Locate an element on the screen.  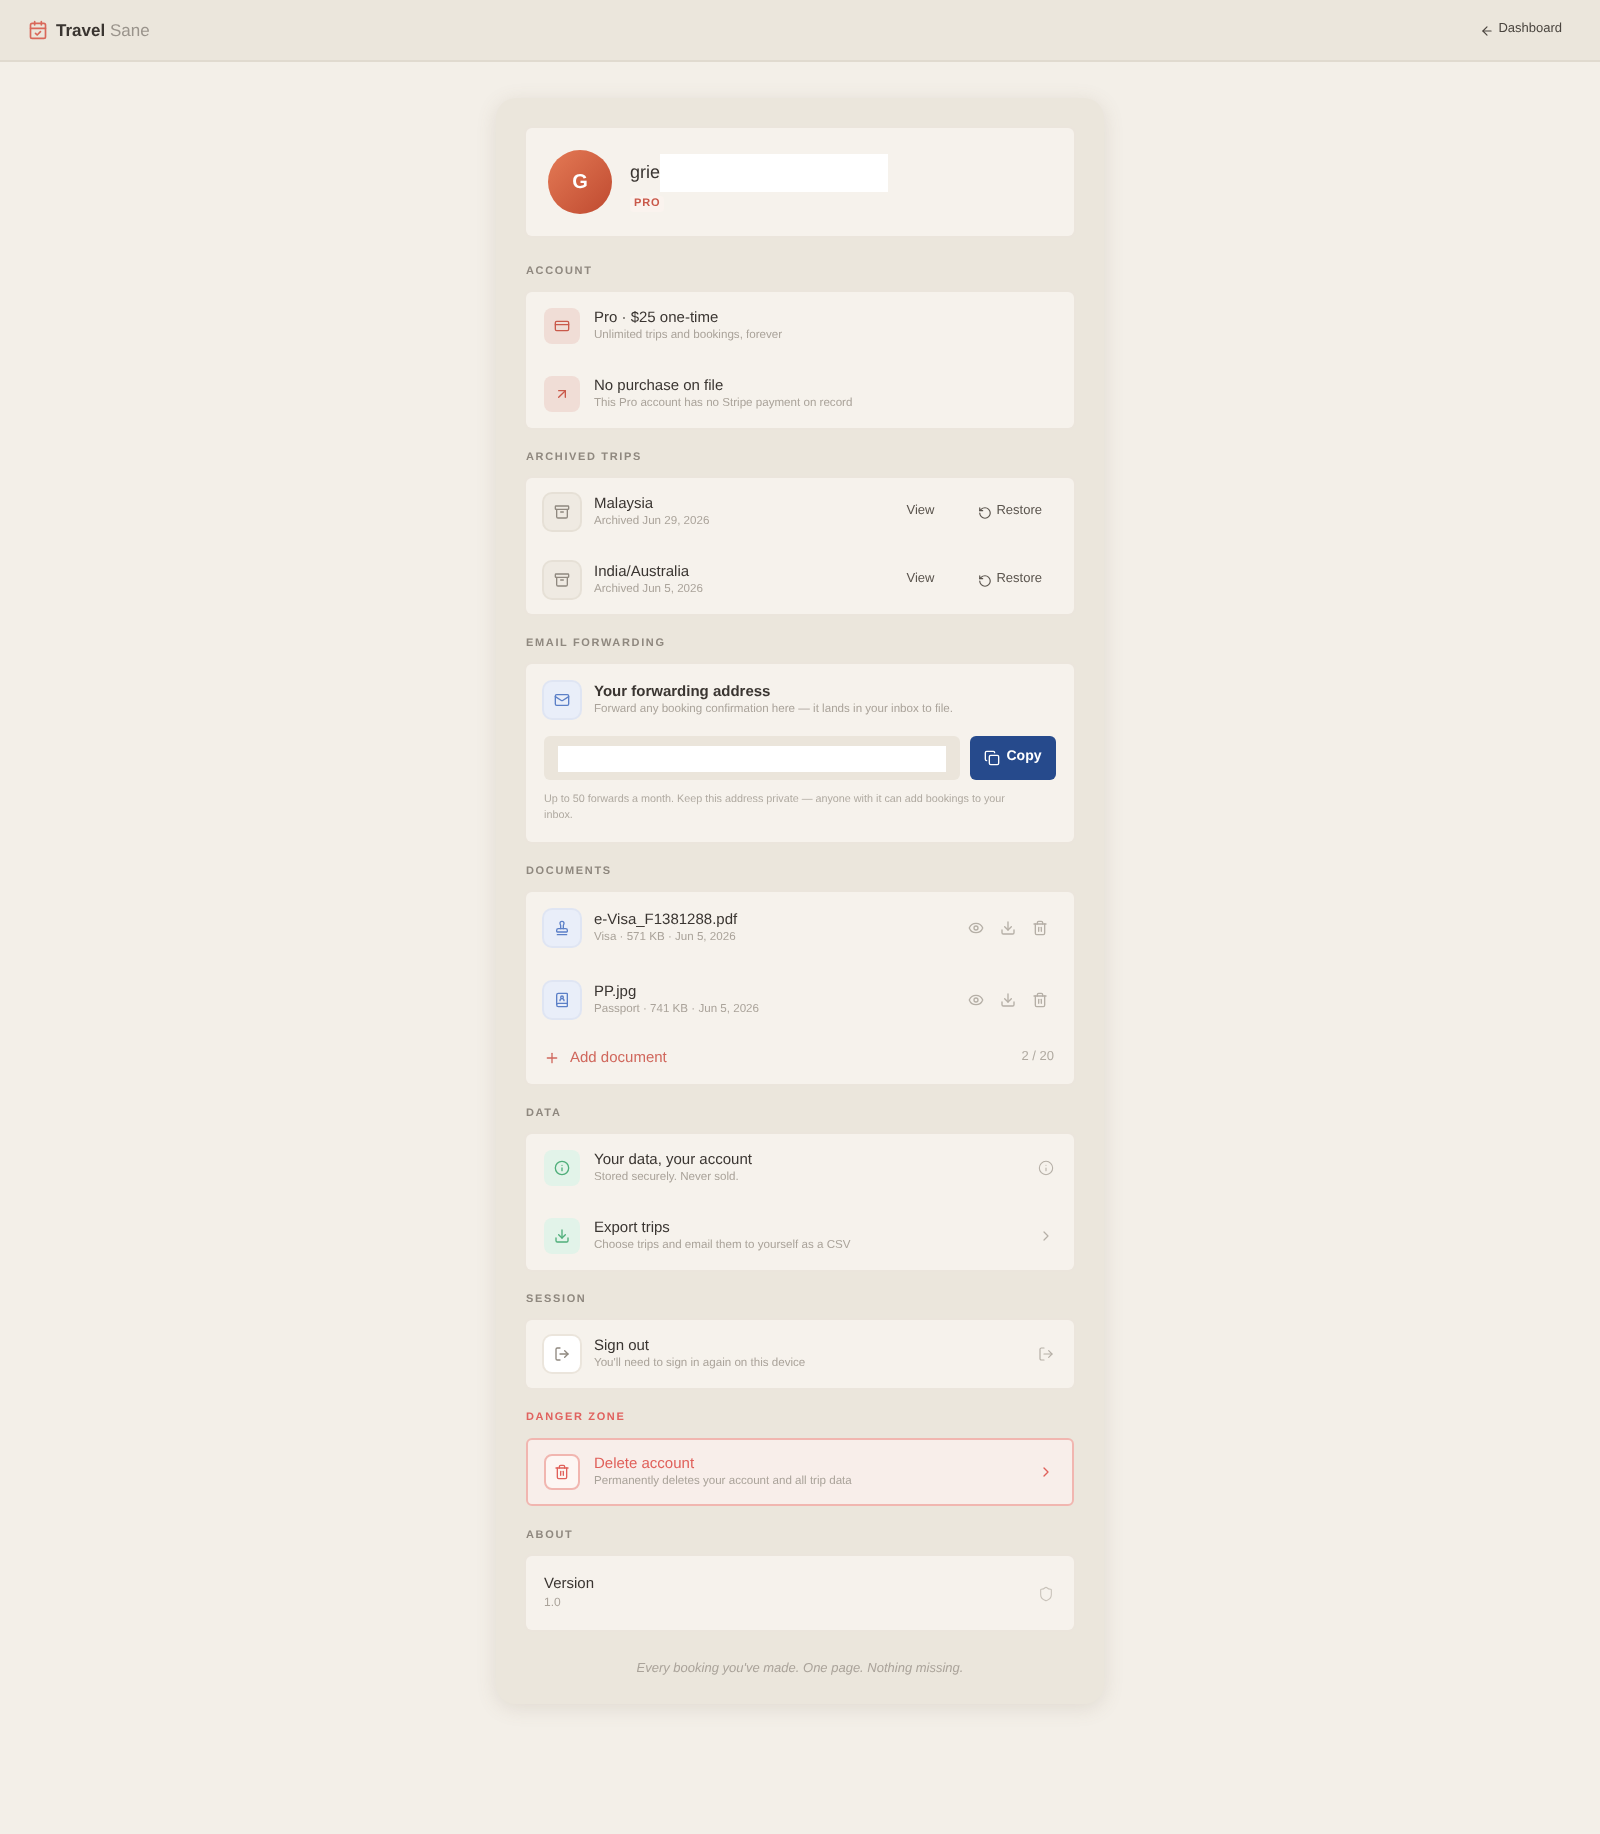
book-person-icon is located at coordinates (562, 1000).